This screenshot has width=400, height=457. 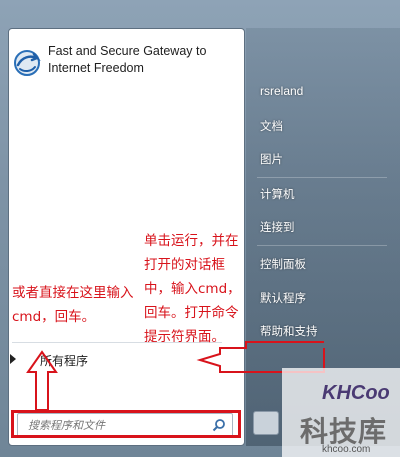 I want to click on documents-link: 文档, so click(x=271, y=126).